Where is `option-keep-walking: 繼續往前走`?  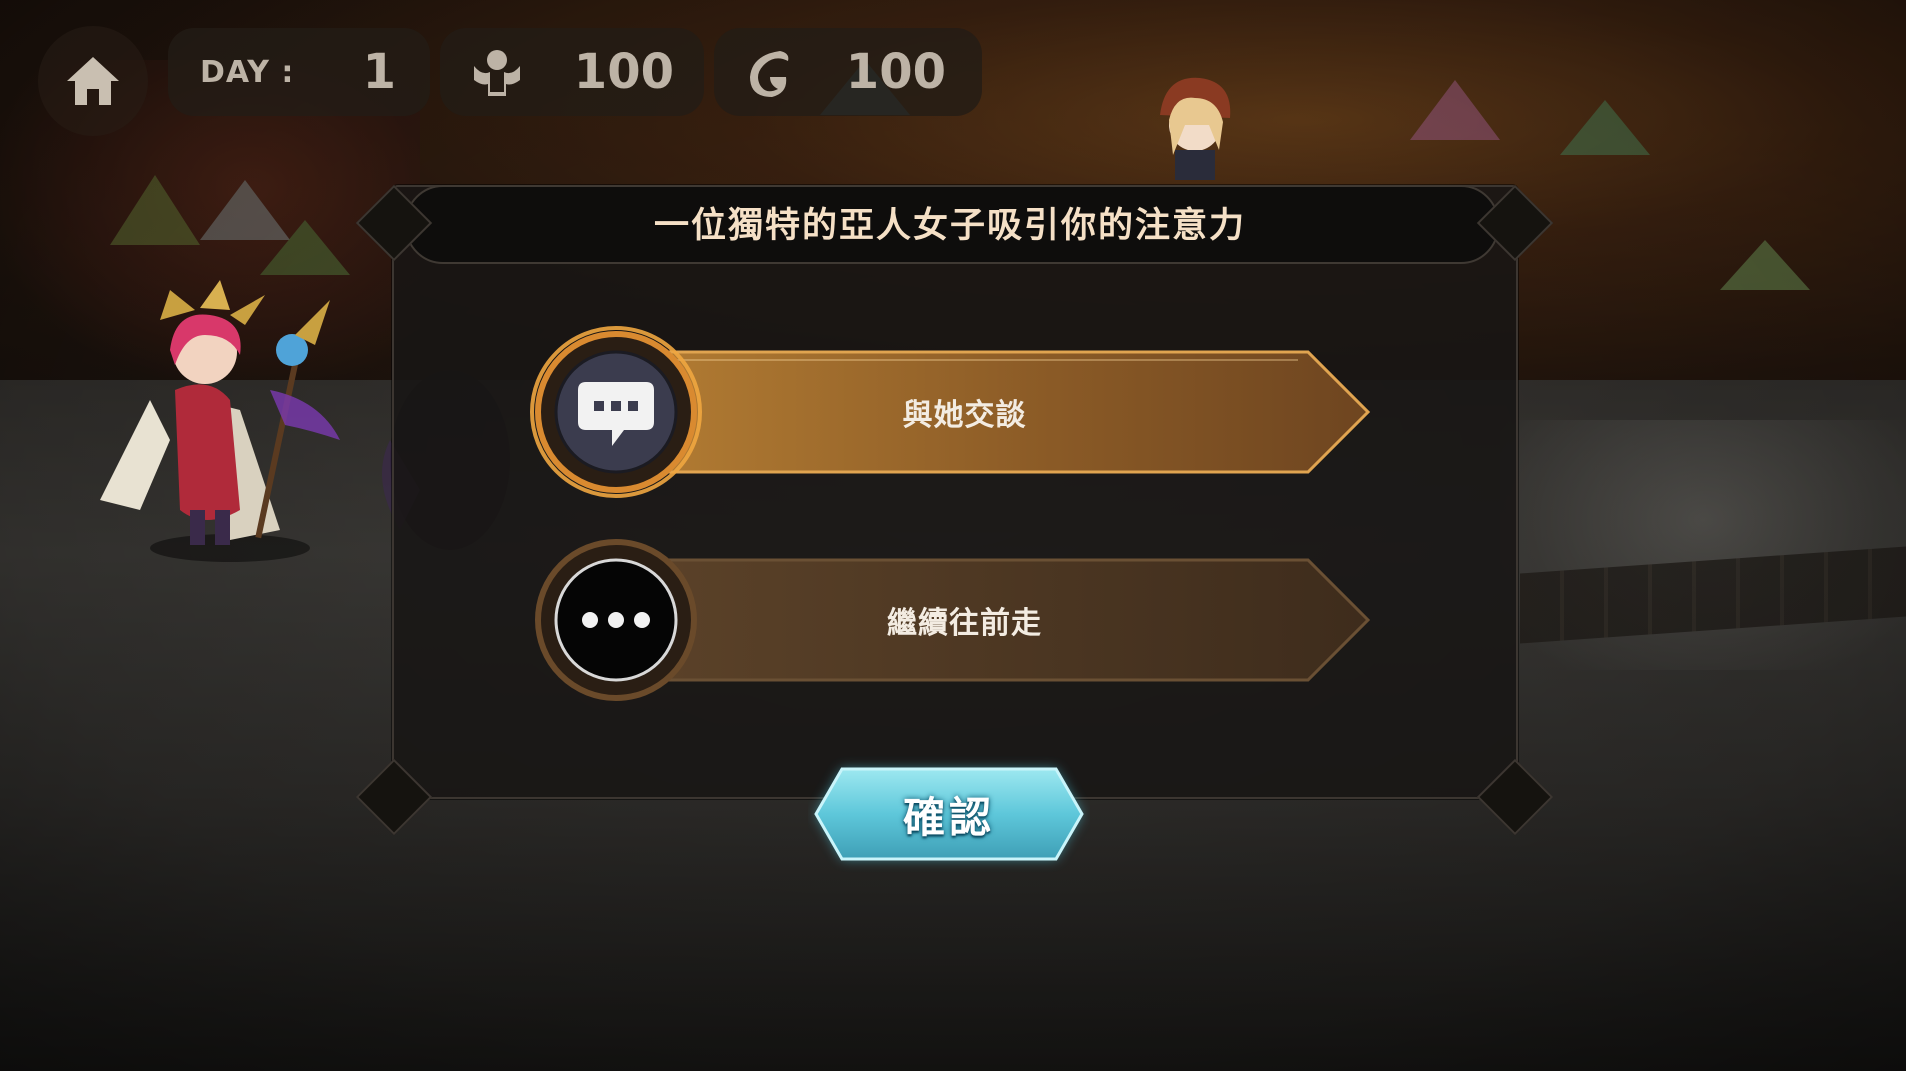
option-keep-walking: 繼續往前走 is located at coordinates (964, 620).